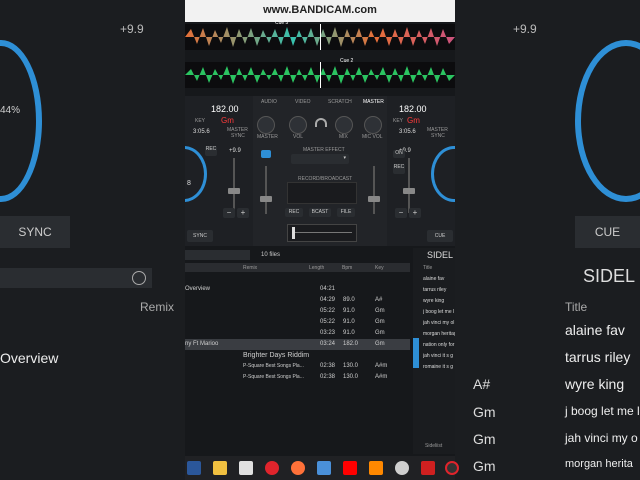 This screenshot has height=480, width=640. What do you see at coordinates (373, 102) in the screenshot?
I see `tab-master: MASTER` at bounding box center [373, 102].